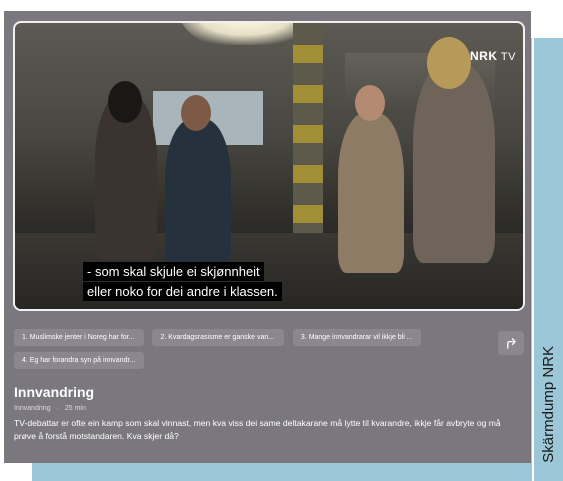  Describe the element at coordinates (182, 291) in the screenshot. I see `subtitle-line-2: eller noko for dei andre i klassen.` at that location.